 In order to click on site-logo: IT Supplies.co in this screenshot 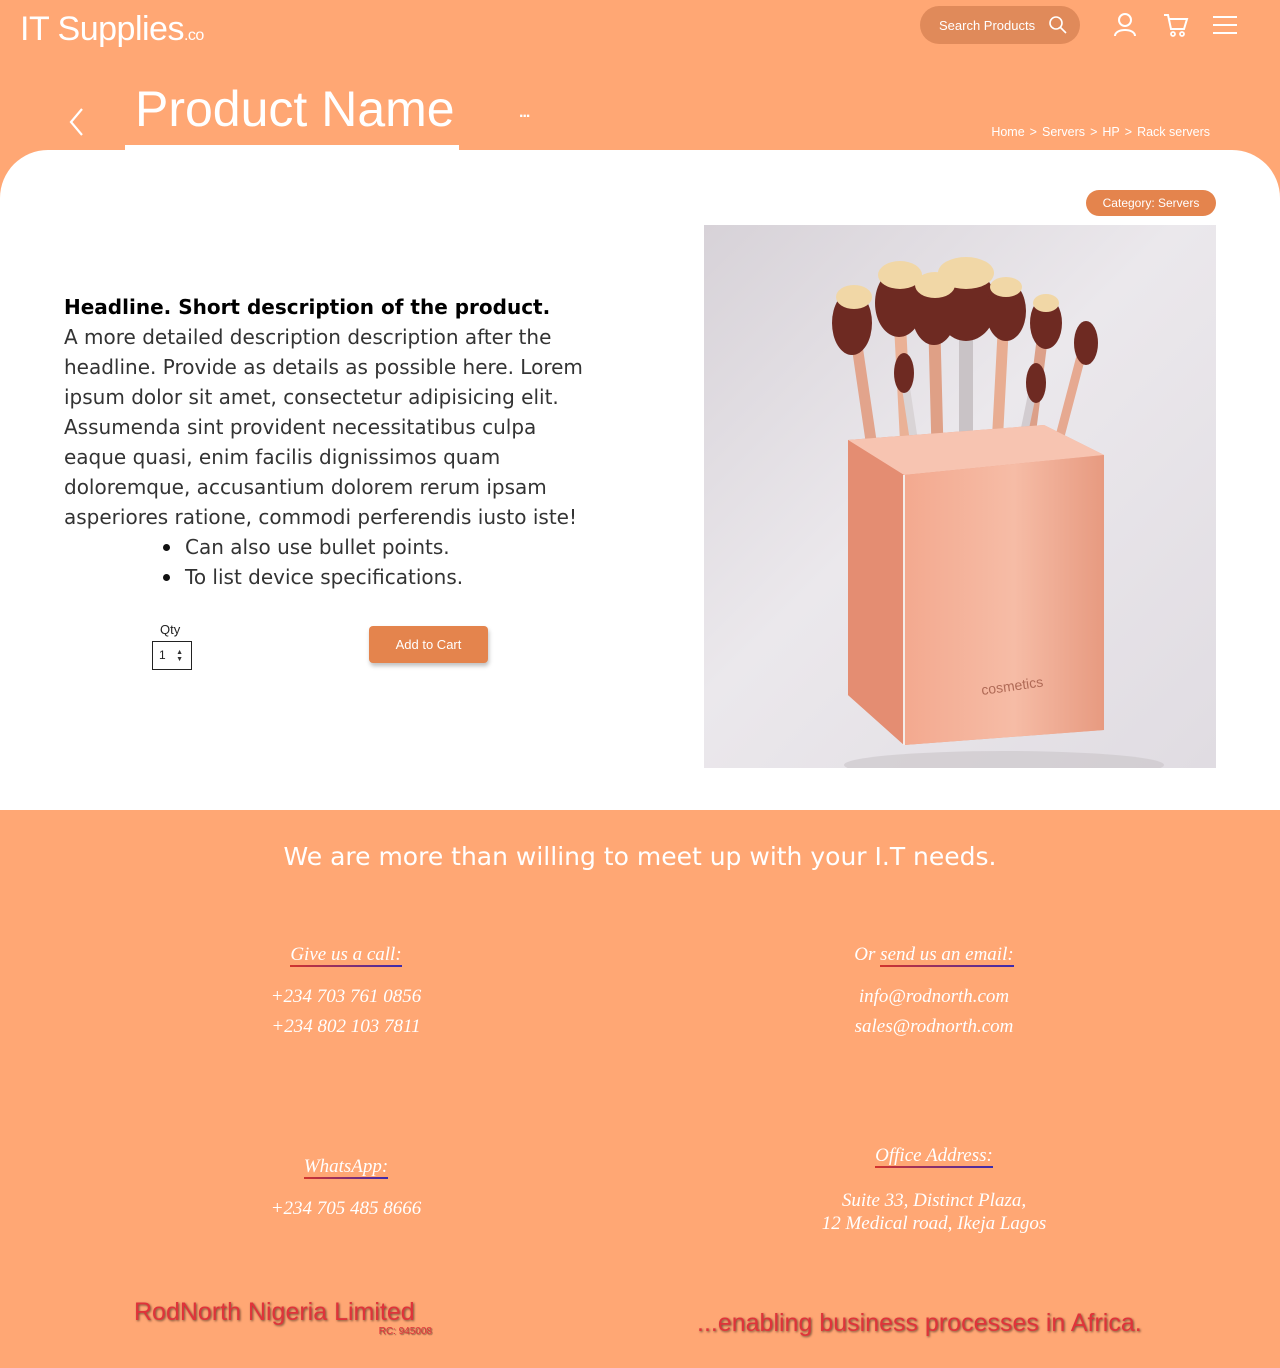, I will do `click(112, 29)`.